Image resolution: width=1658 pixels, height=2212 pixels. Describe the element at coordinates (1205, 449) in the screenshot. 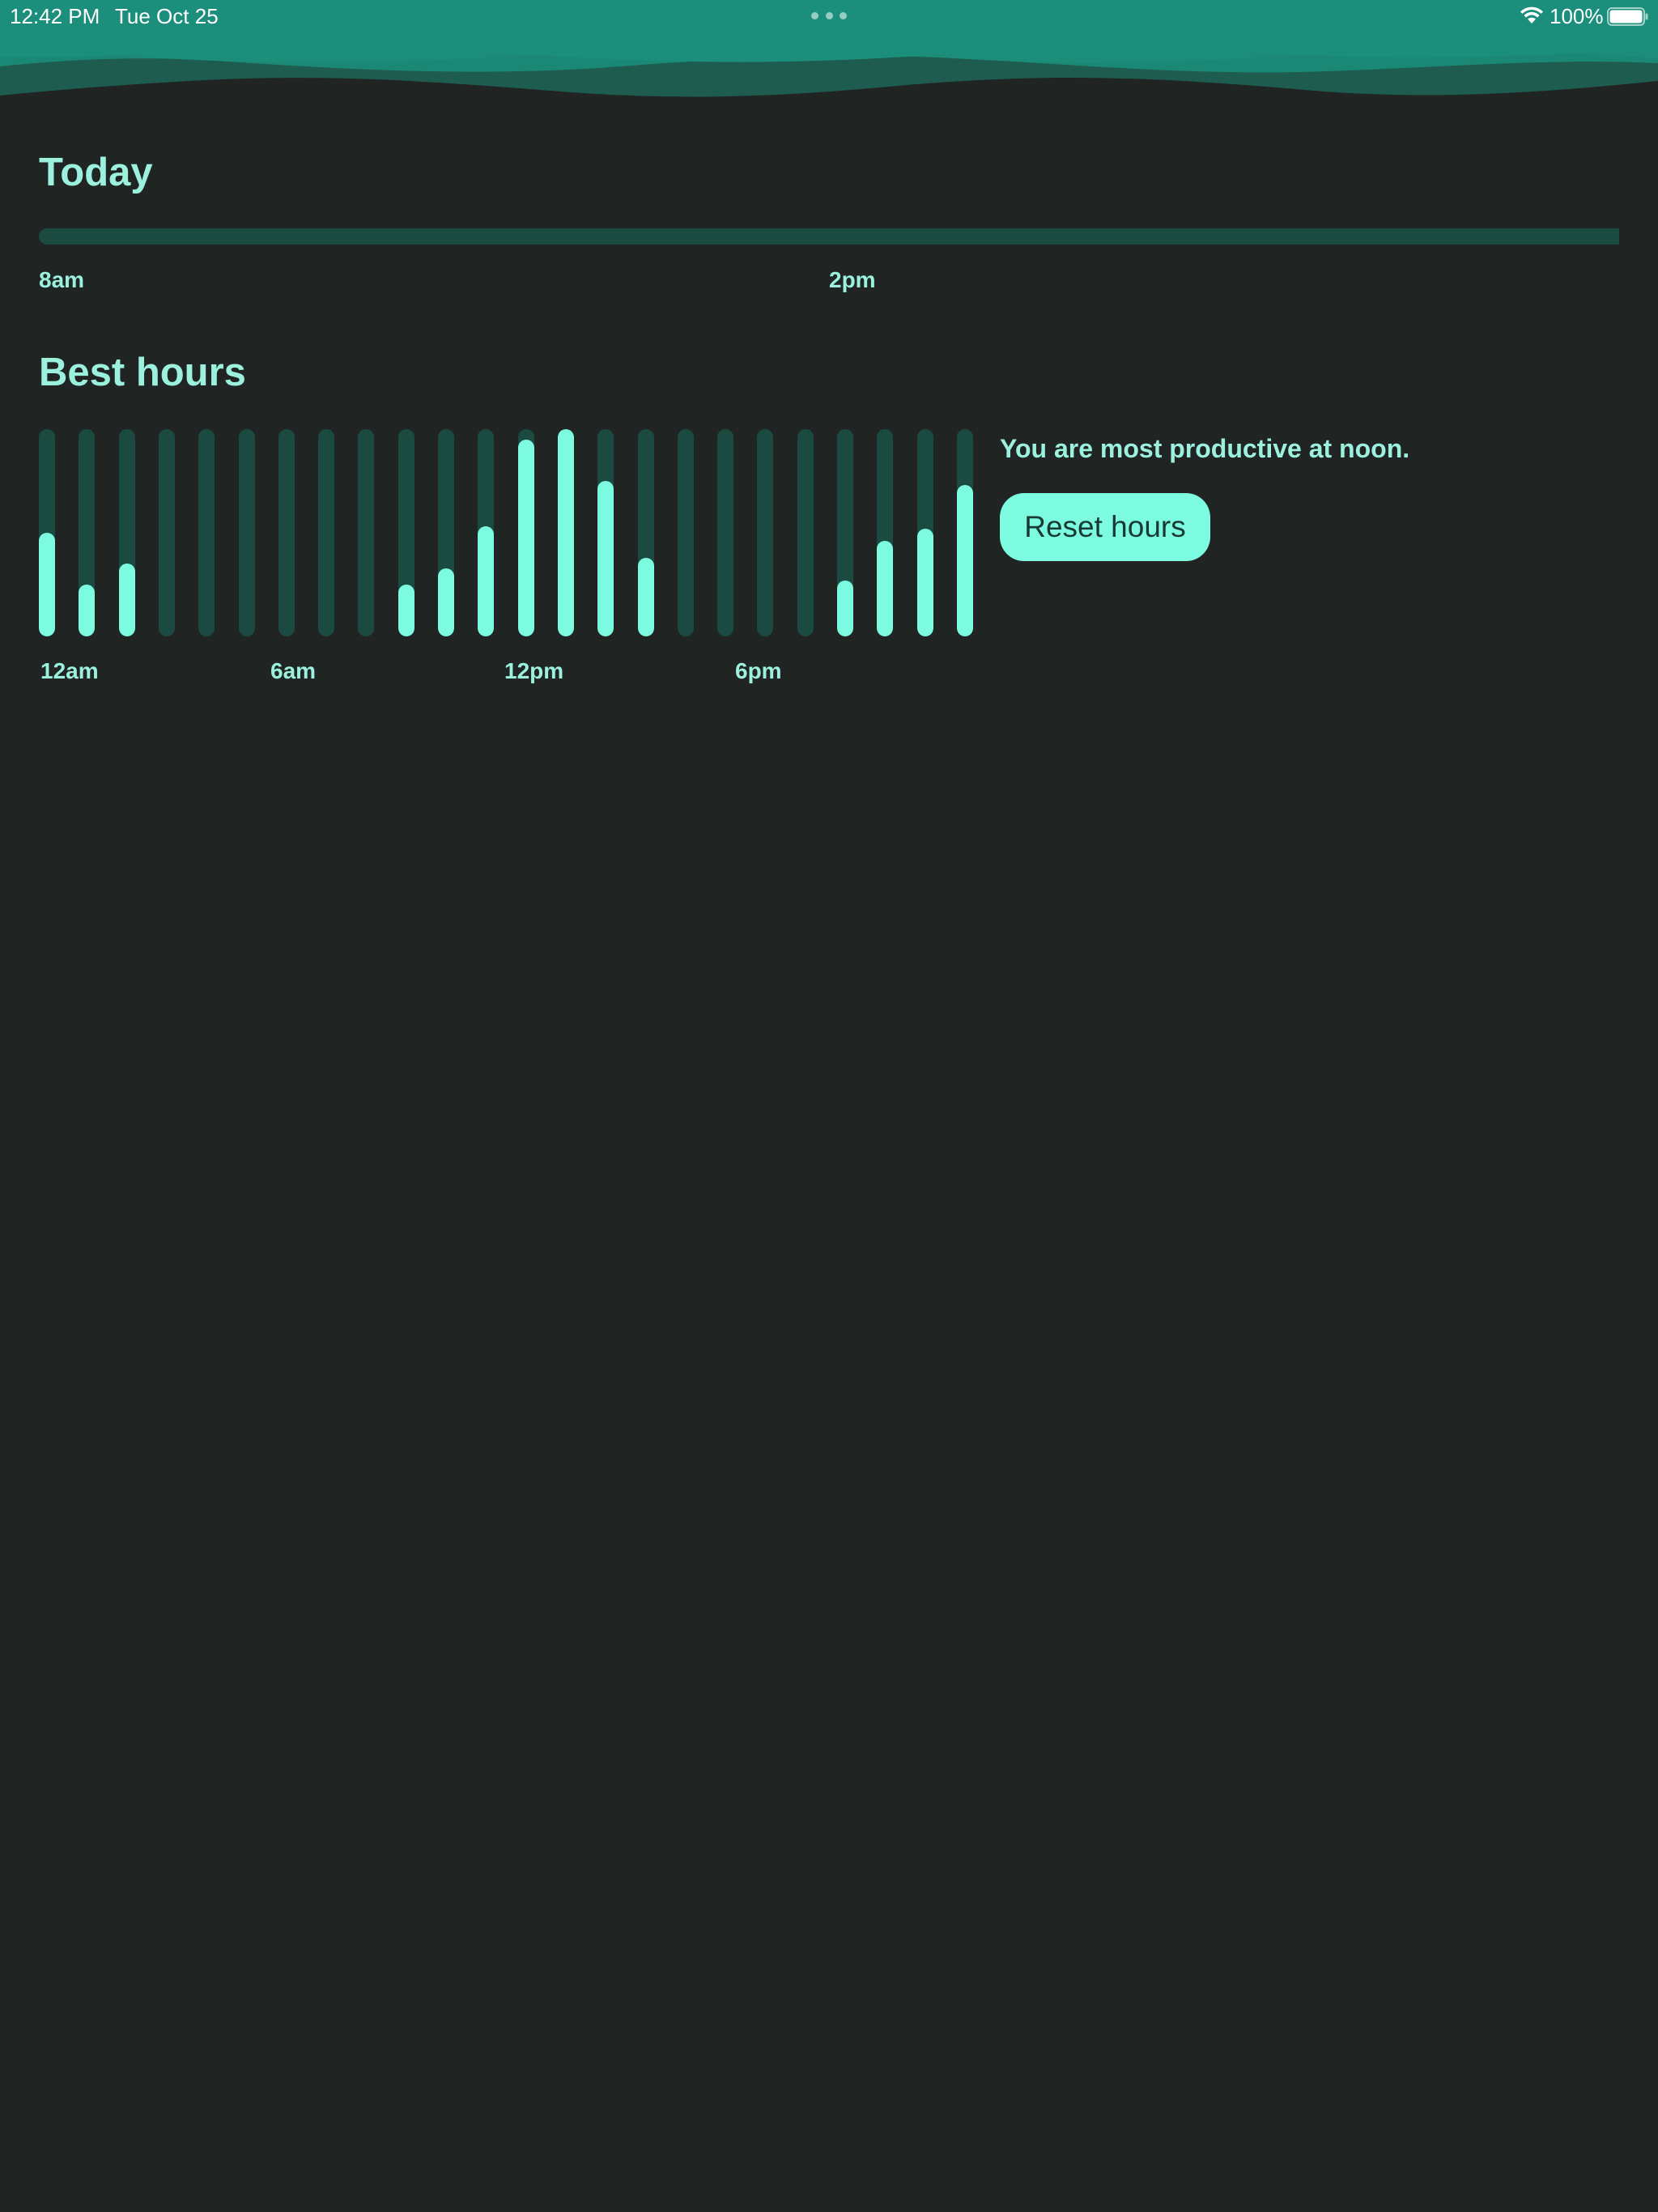

I see `productivity-insight: You are most productive at noon.` at that location.